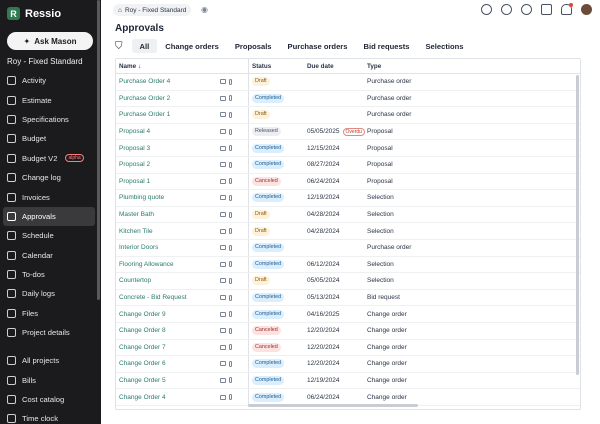 This screenshot has height=424, width=600. What do you see at coordinates (50, 274) in the screenshot?
I see `sidebar-item-to-dos: To-dos` at bounding box center [50, 274].